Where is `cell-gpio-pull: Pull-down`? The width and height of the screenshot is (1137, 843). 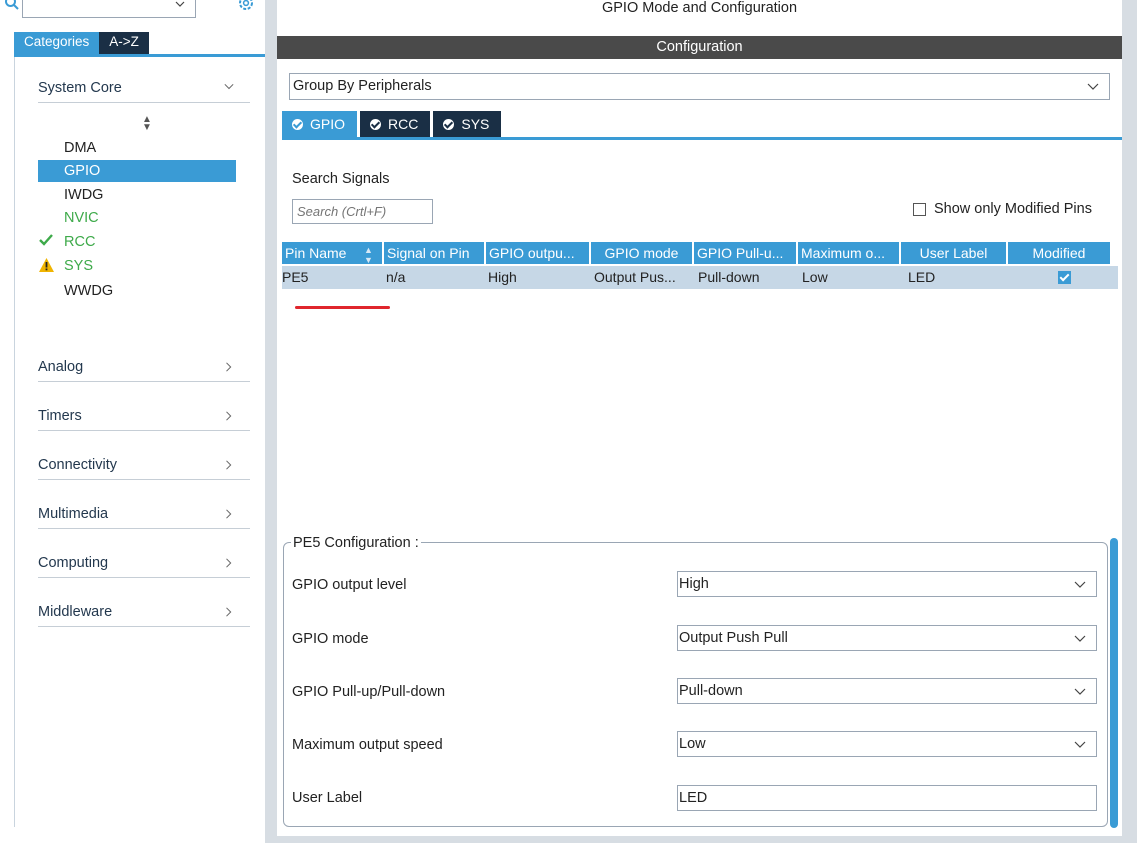
cell-gpio-pull: Pull-down is located at coordinates (729, 277).